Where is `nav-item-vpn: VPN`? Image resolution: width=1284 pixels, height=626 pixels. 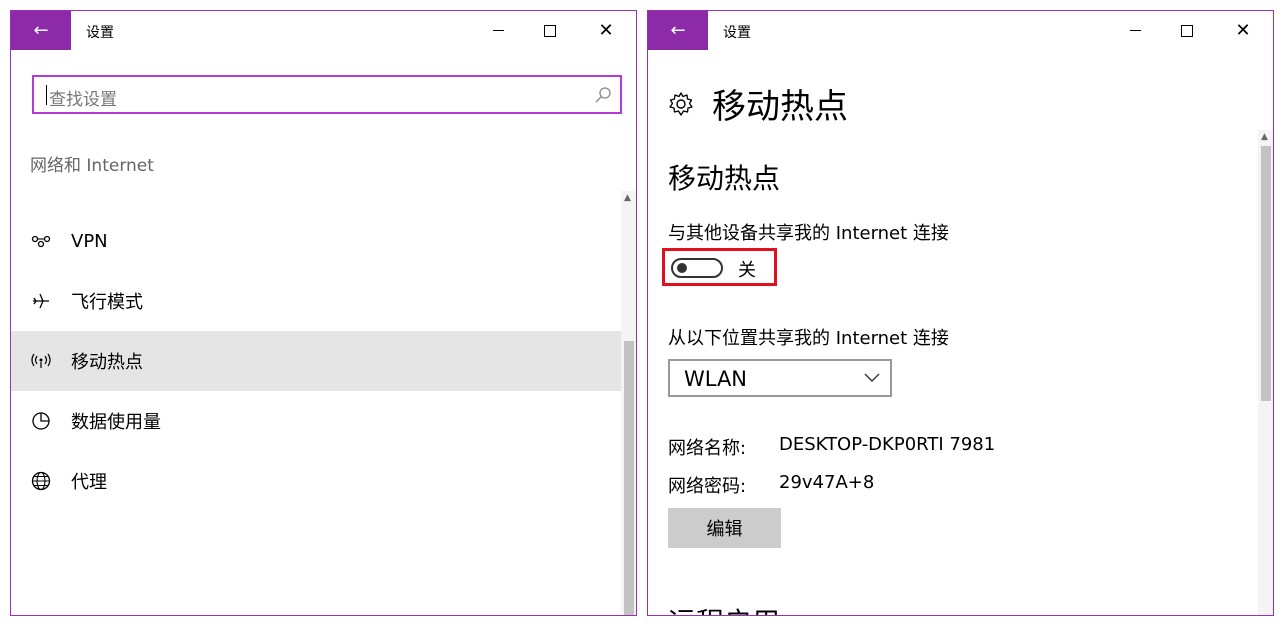
nav-item-vpn: VPN is located at coordinates (316, 241).